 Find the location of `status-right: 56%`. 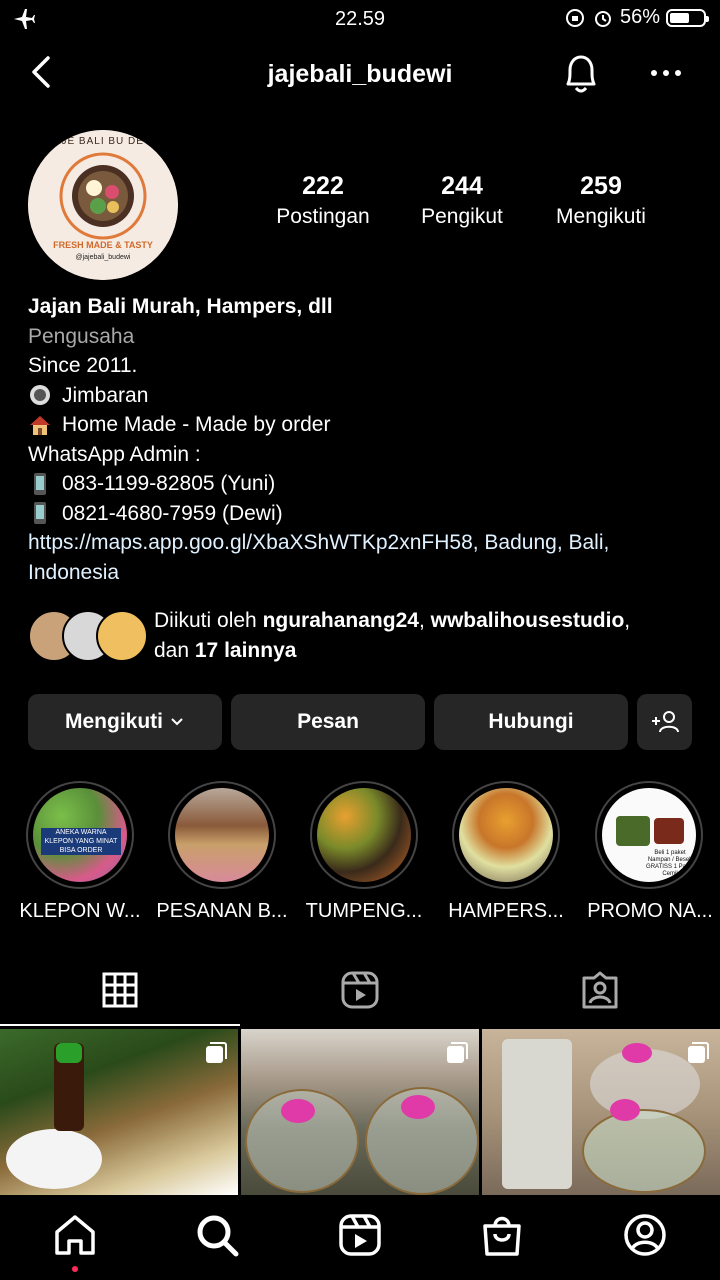

status-right: 56% is located at coordinates (636, 17).